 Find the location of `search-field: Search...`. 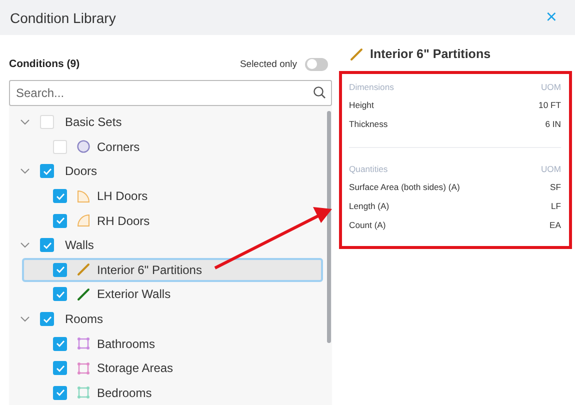

search-field: Search... is located at coordinates (170, 93).